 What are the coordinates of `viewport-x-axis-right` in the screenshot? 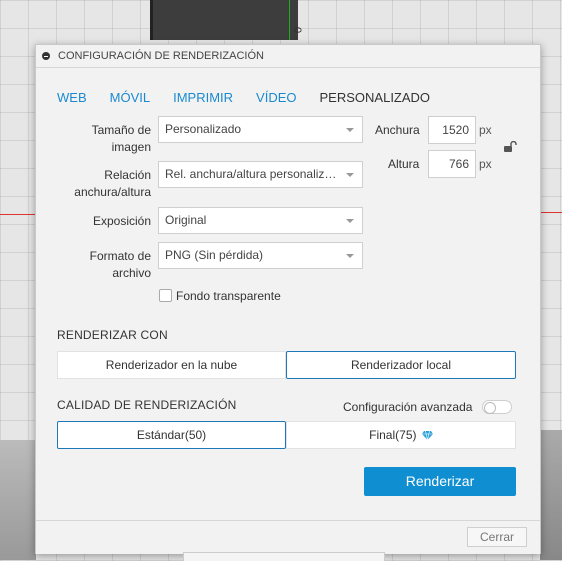 It's located at (551, 212).